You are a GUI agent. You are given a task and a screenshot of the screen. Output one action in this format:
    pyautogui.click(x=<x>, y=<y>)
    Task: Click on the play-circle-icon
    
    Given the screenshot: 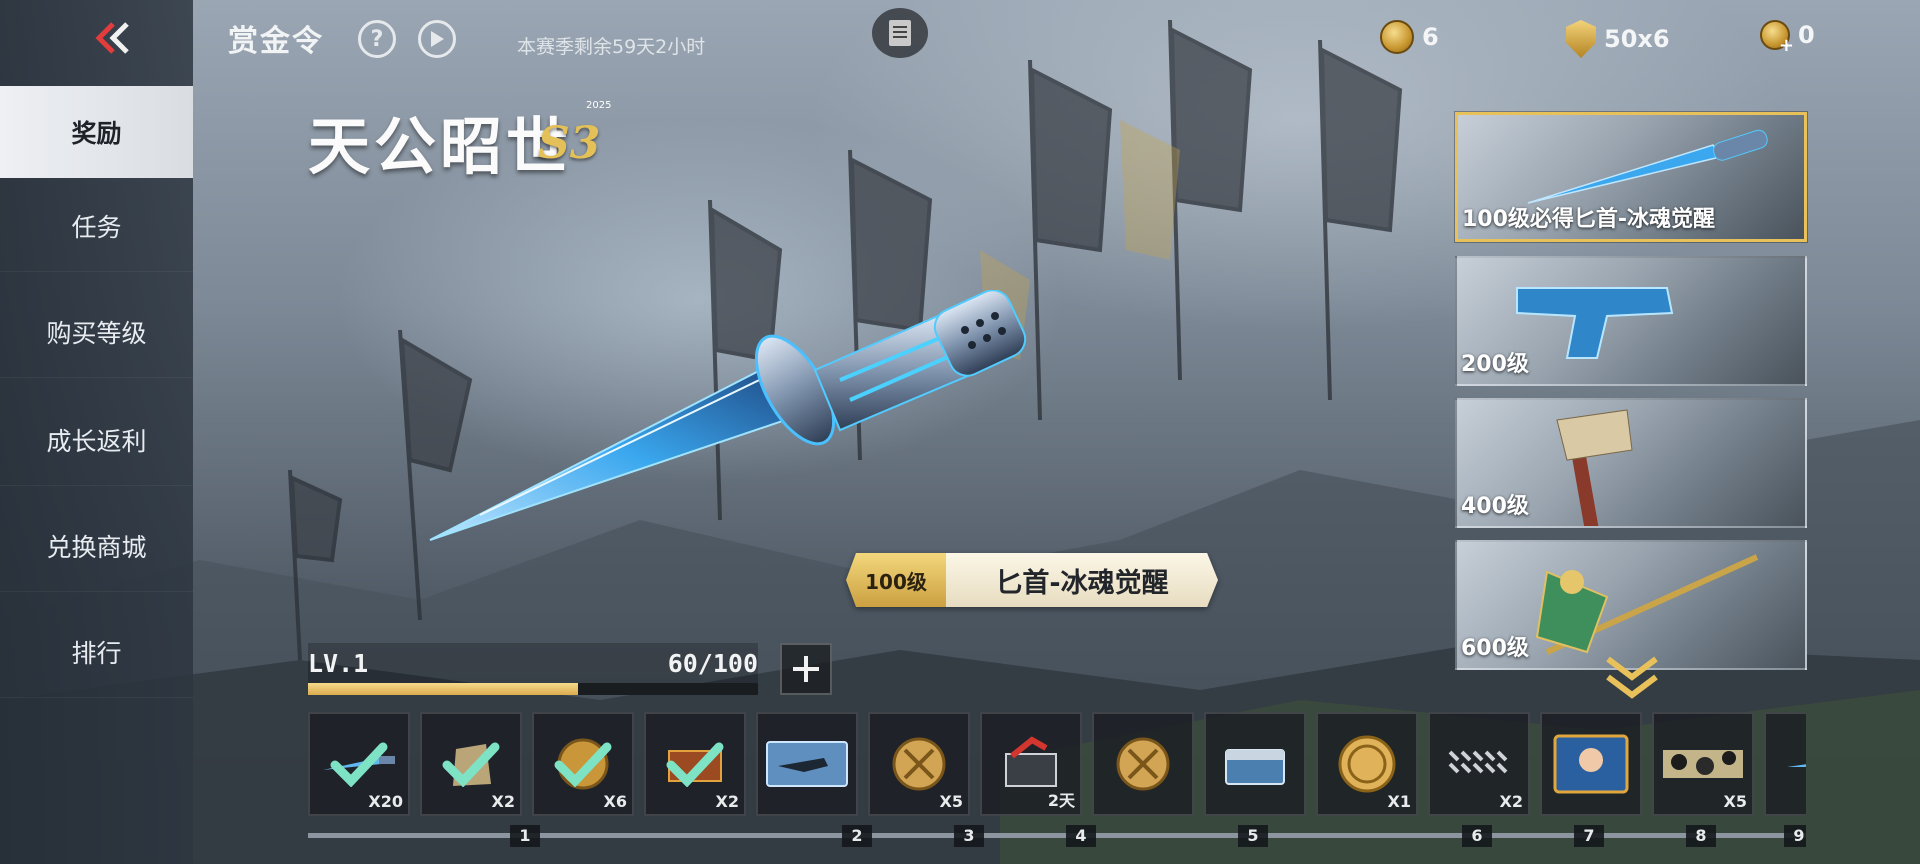 What is the action you would take?
    pyautogui.click(x=437, y=39)
    